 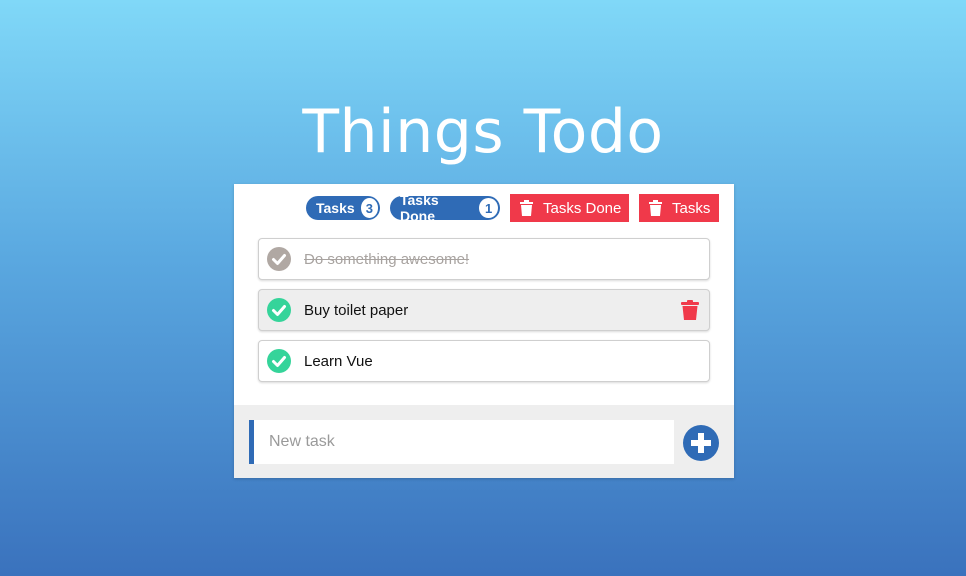 I want to click on app-title: Things Todo, so click(x=483, y=132).